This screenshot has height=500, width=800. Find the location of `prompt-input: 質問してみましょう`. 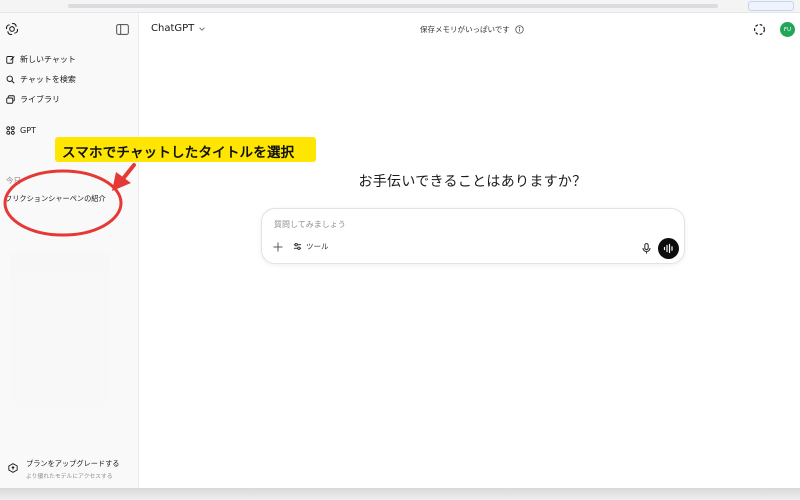

prompt-input: 質問してみましょう is located at coordinates (310, 224).